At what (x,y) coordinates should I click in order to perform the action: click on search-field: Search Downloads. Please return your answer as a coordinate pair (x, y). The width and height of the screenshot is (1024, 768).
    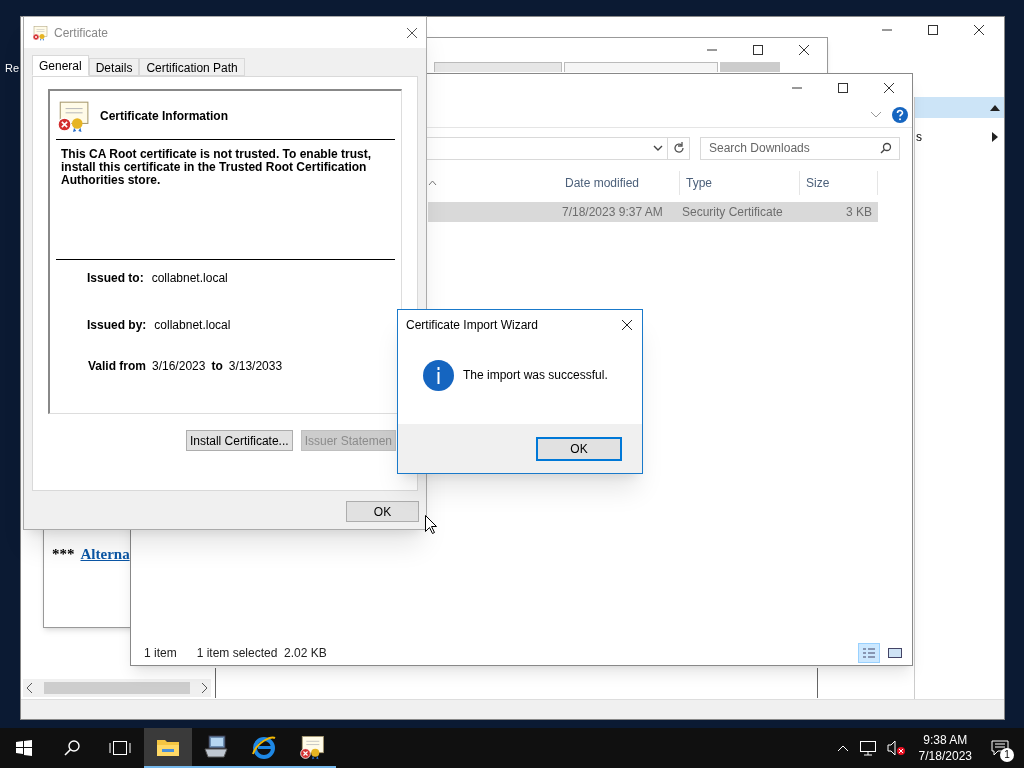
    Looking at the image, I should click on (800, 148).